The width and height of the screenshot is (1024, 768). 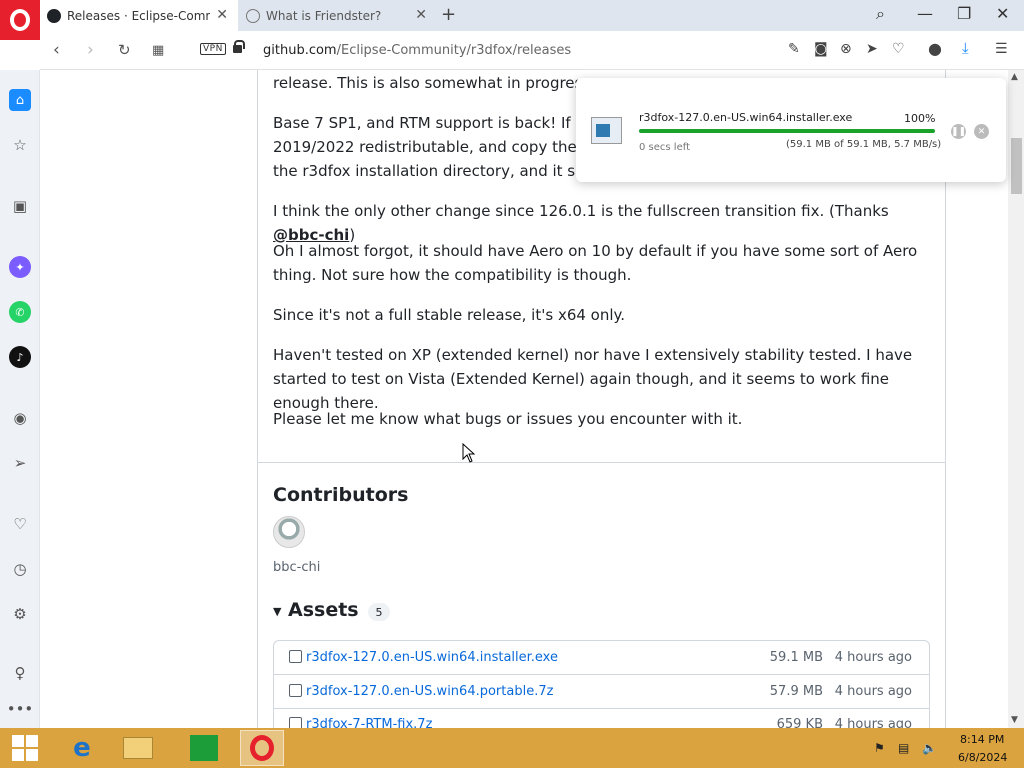 I want to click on asset-link: r3dfox-127.0.en-US.win64.portable.7z, so click(x=429, y=691).